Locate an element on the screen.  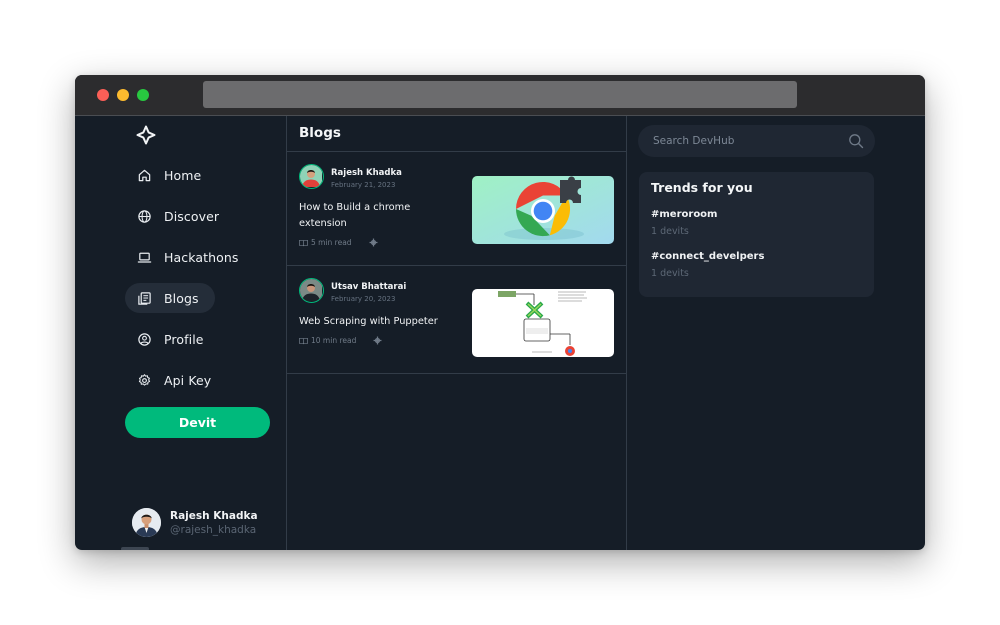
devit-button: Devit is located at coordinates (197, 422).